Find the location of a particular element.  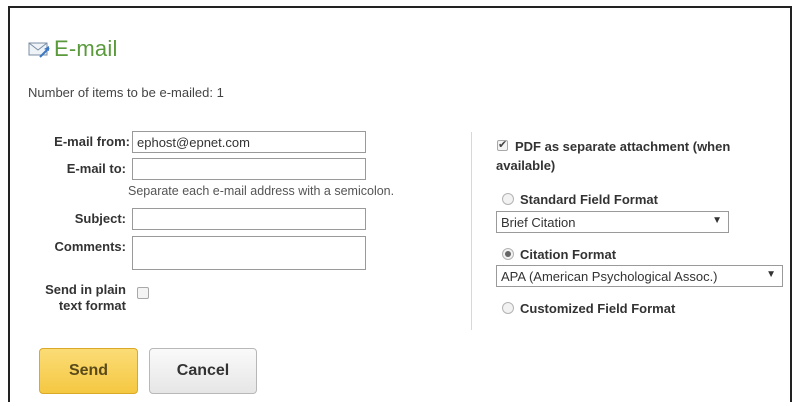

dialog-header: E-mail is located at coordinates (73, 49).